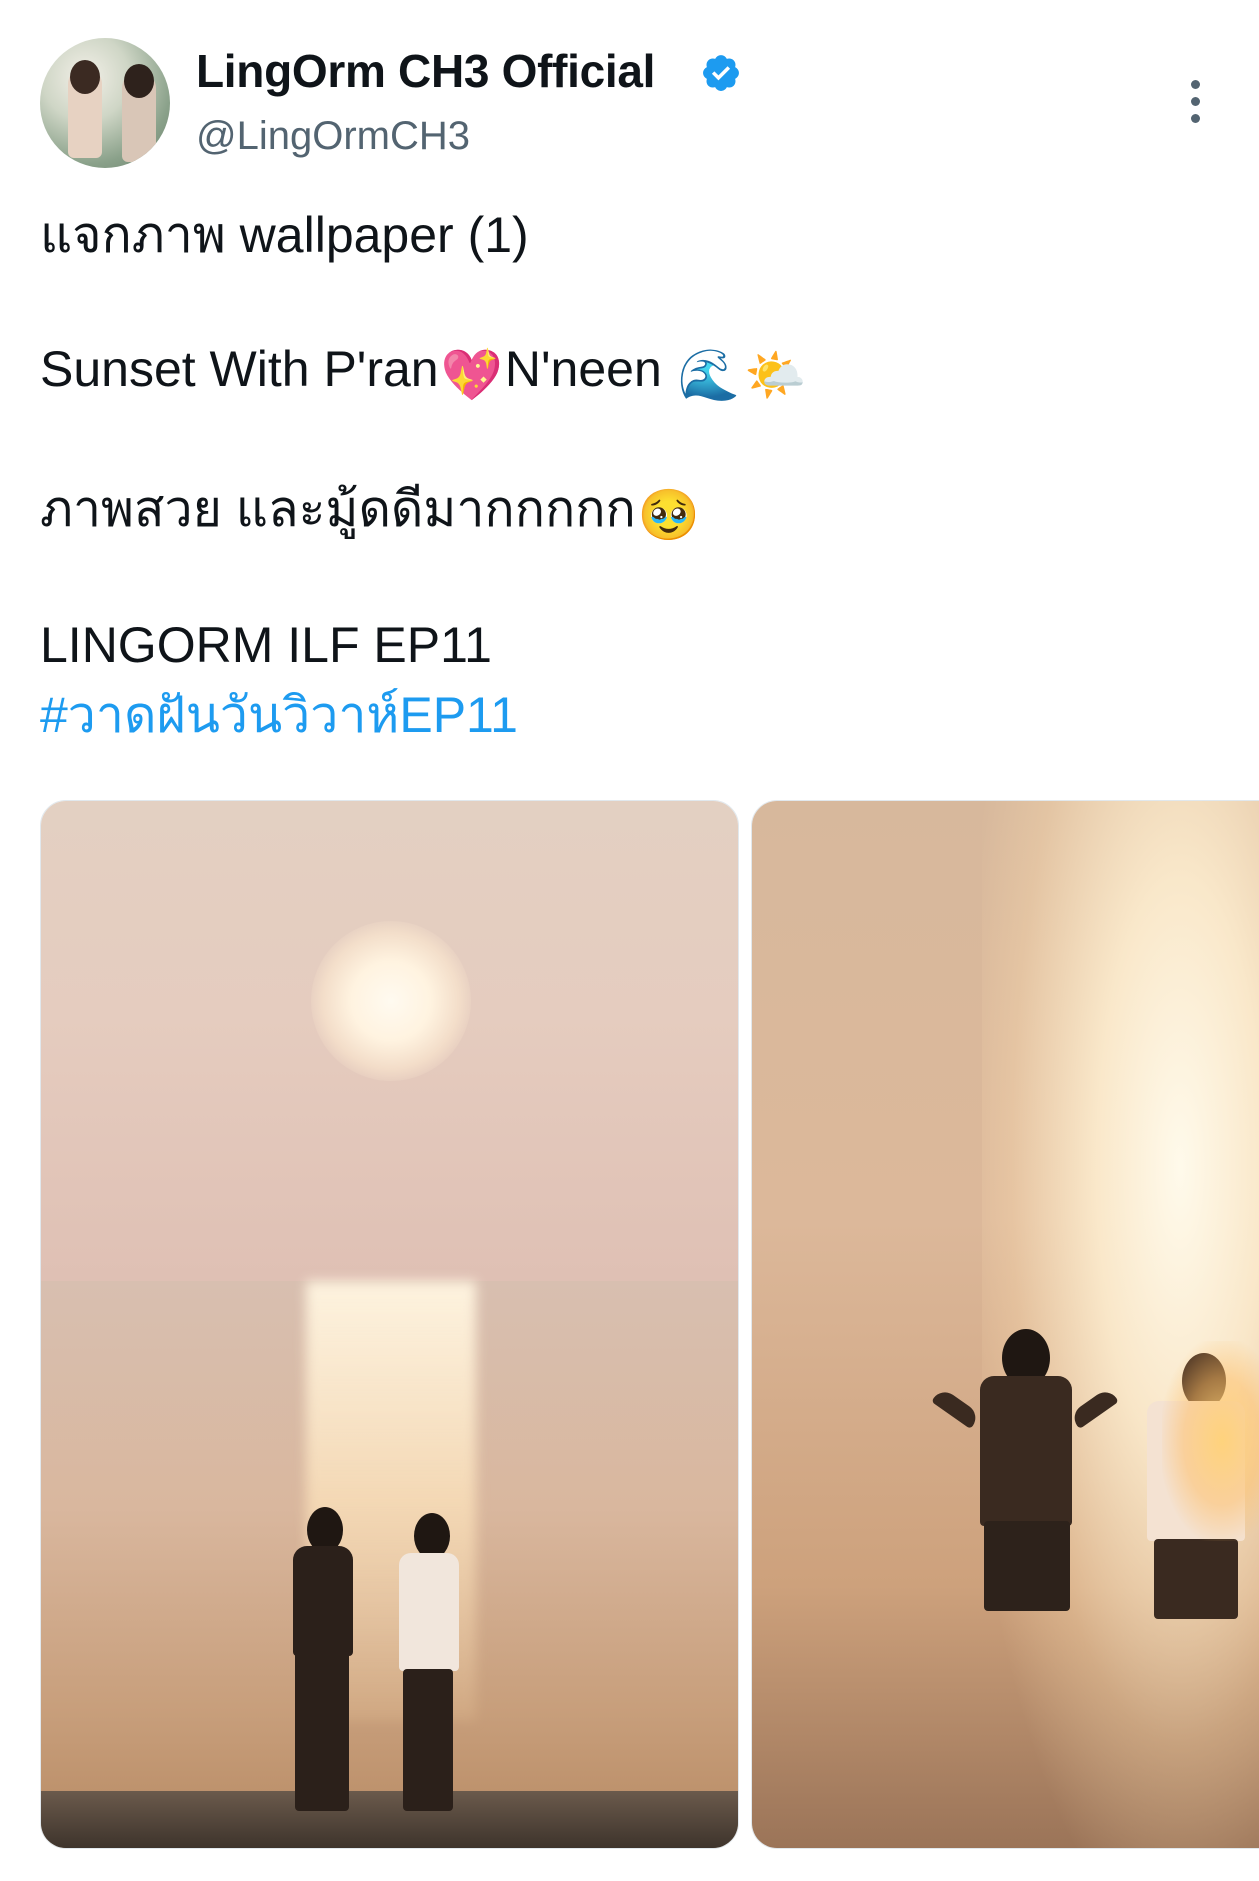  I want to click on more-vertical-icon, so click(1195, 84).